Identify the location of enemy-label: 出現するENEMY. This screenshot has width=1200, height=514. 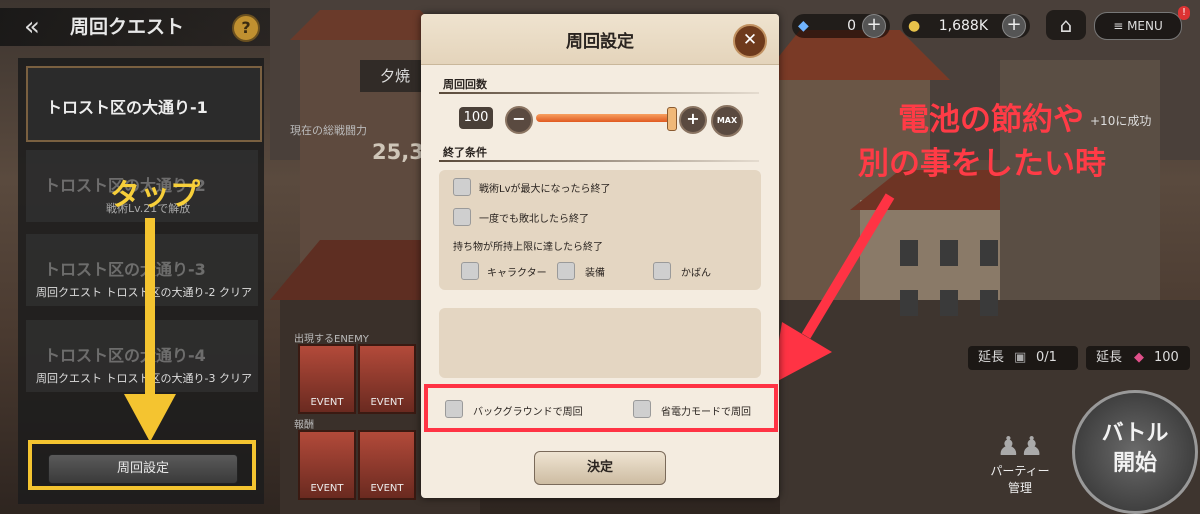
(331, 339).